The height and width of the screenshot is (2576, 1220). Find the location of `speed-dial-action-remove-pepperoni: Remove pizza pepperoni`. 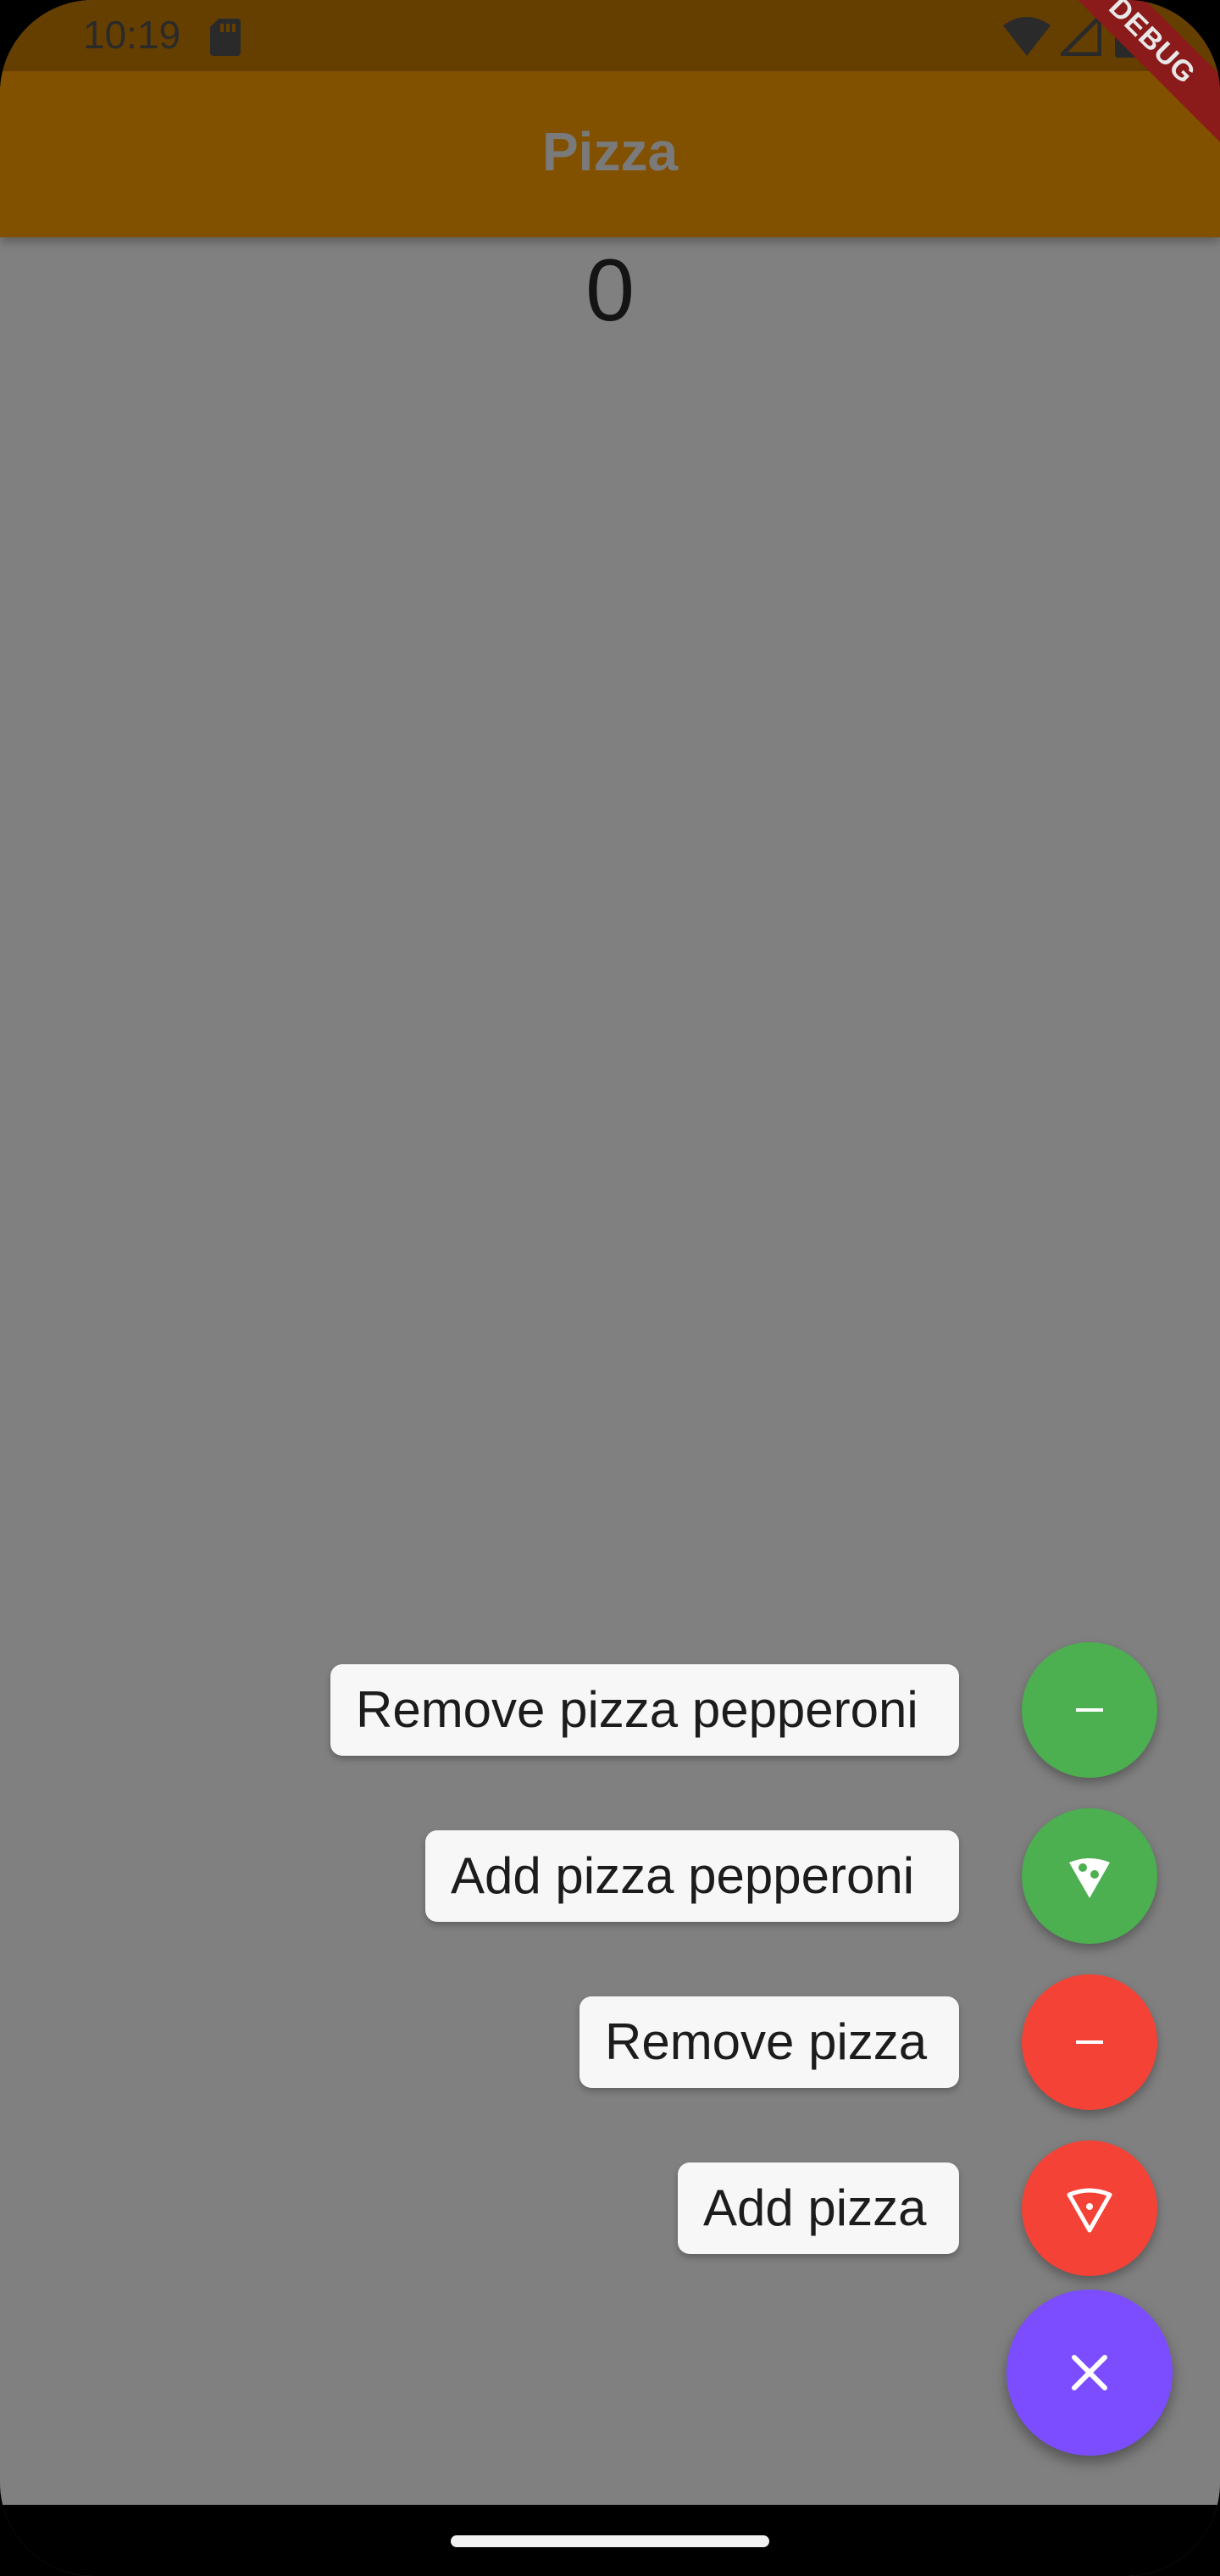

speed-dial-action-remove-pepperoni: Remove pizza pepperoni is located at coordinates (610, 1710).